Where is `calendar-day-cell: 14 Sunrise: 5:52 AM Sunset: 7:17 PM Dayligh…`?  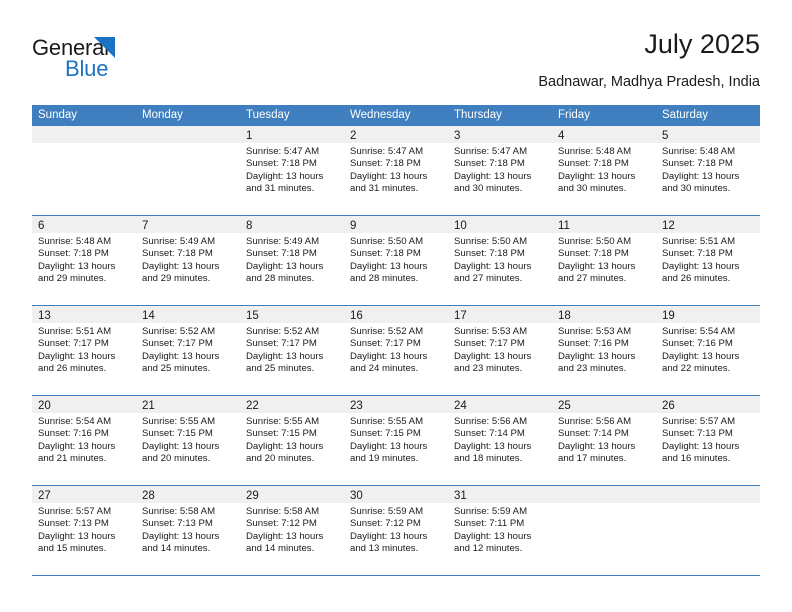 calendar-day-cell: 14 Sunrise: 5:52 AM Sunset: 7:17 PM Dayligh… is located at coordinates (188, 350).